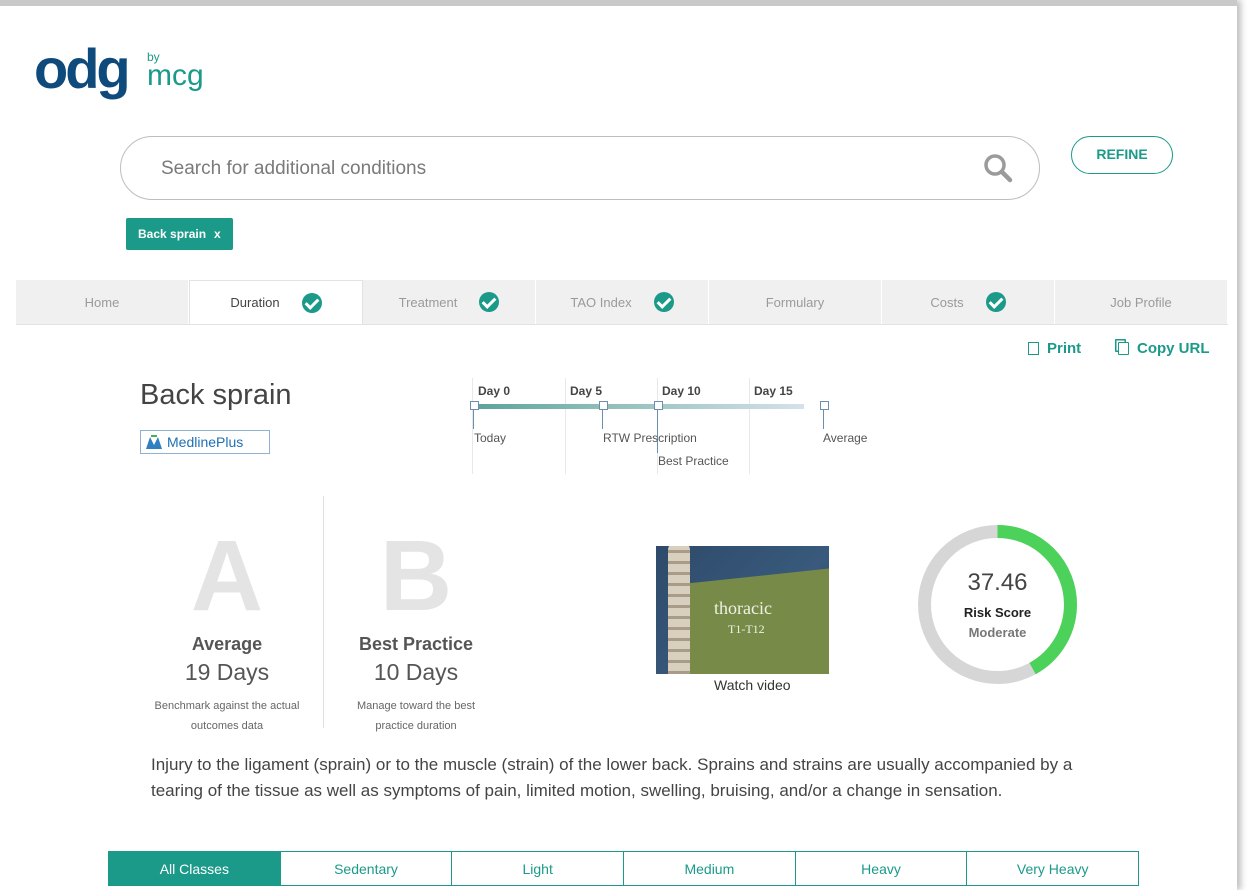 The image size is (1249, 890). I want to click on metric-letter: A, so click(227, 576).